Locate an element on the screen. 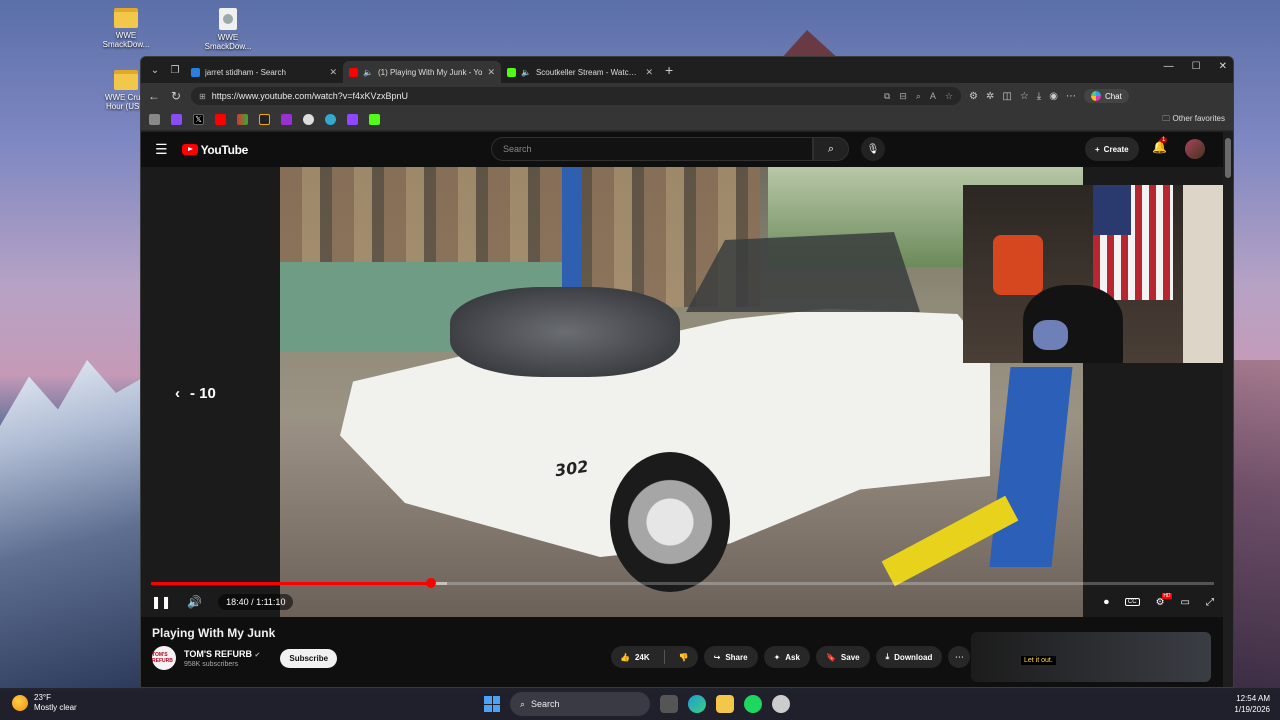  more-actions-icon: ⋯ is located at coordinates (959, 657).